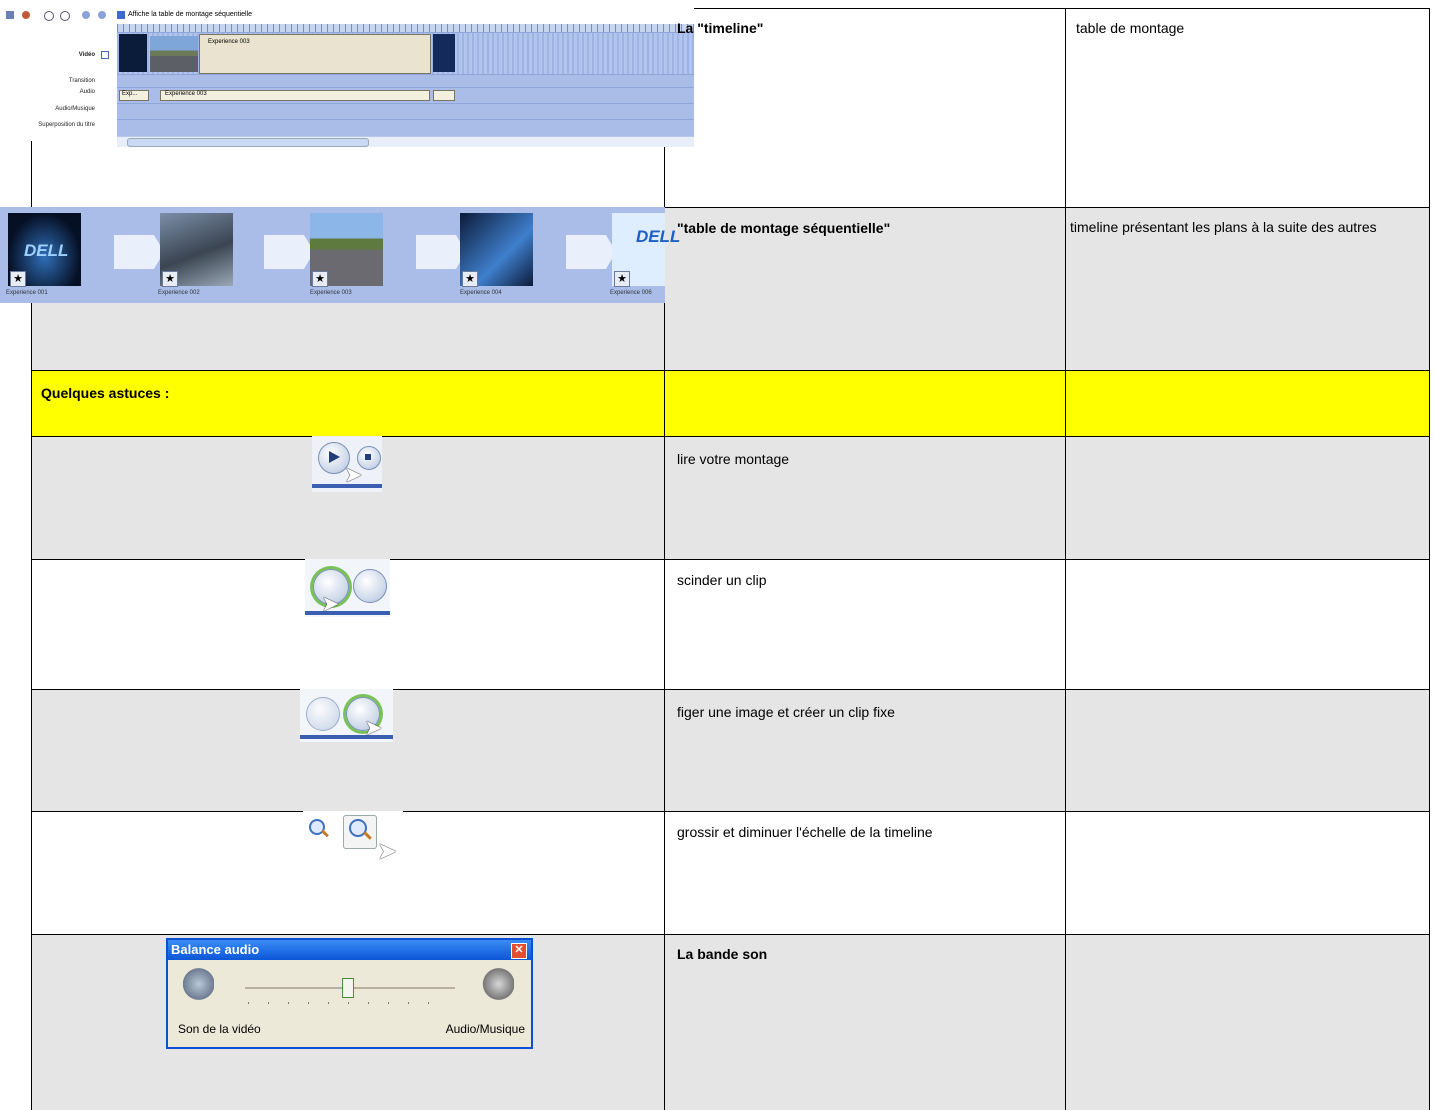 The height and width of the screenshot is (1110, 1435). What do you see at coordinates (190, 14) in the screenshot?
I see `storyboard-toggle-label: Affiche la table de montage séquentielle` at bounding box center [190, 14].